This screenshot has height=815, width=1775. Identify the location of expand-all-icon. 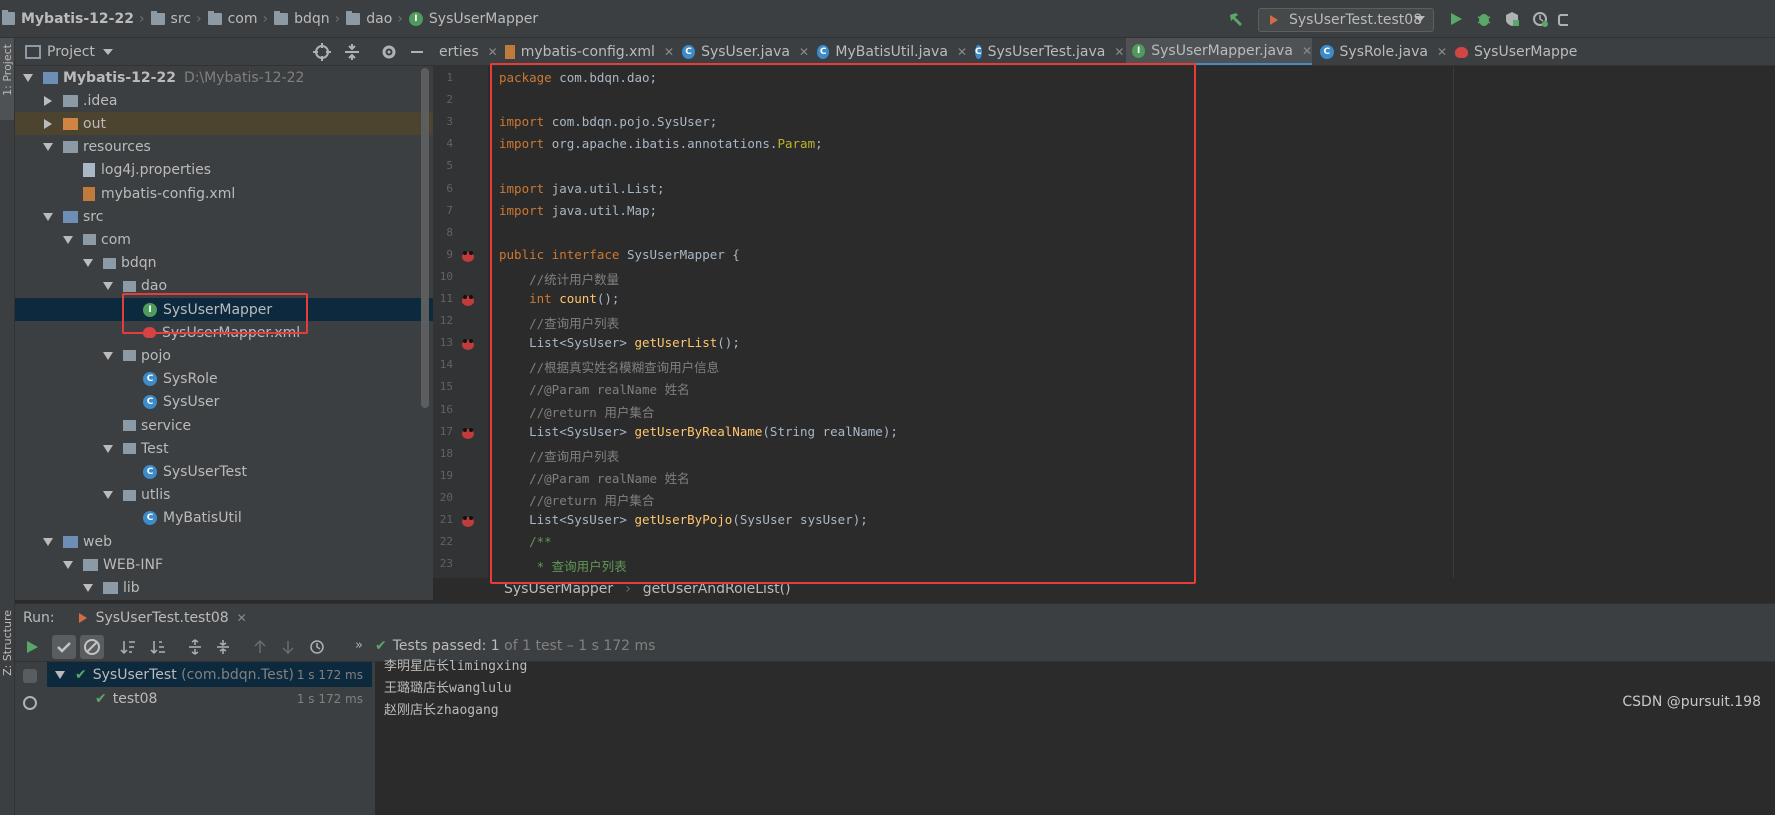
(195, 647).